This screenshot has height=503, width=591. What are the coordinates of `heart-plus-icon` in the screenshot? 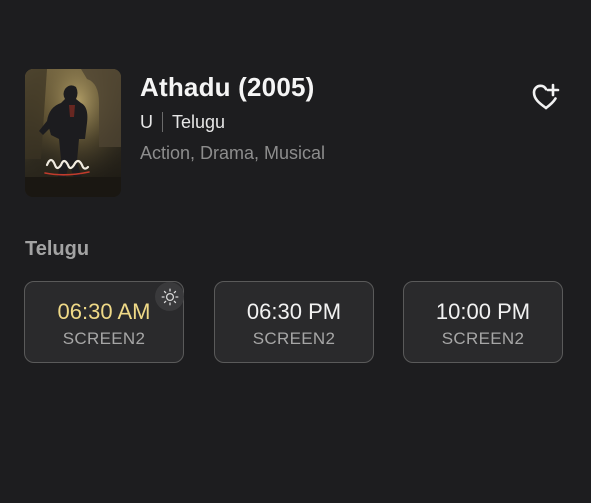 It's located at (546, 96).